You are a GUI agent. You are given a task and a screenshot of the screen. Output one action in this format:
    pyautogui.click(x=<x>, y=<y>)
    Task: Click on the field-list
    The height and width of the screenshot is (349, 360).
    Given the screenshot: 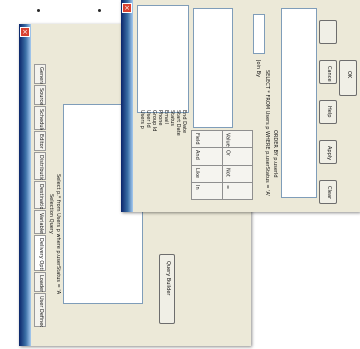 What is the action you would take?
    pyautogui.click(x=163, y=59)
    